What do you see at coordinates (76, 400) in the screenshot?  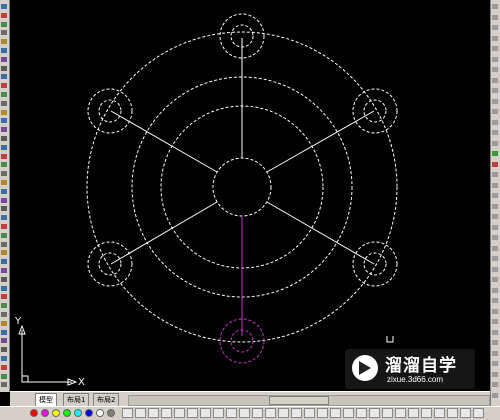 I see `tab-layout1: 布局1` at bounding box center [76, 400].